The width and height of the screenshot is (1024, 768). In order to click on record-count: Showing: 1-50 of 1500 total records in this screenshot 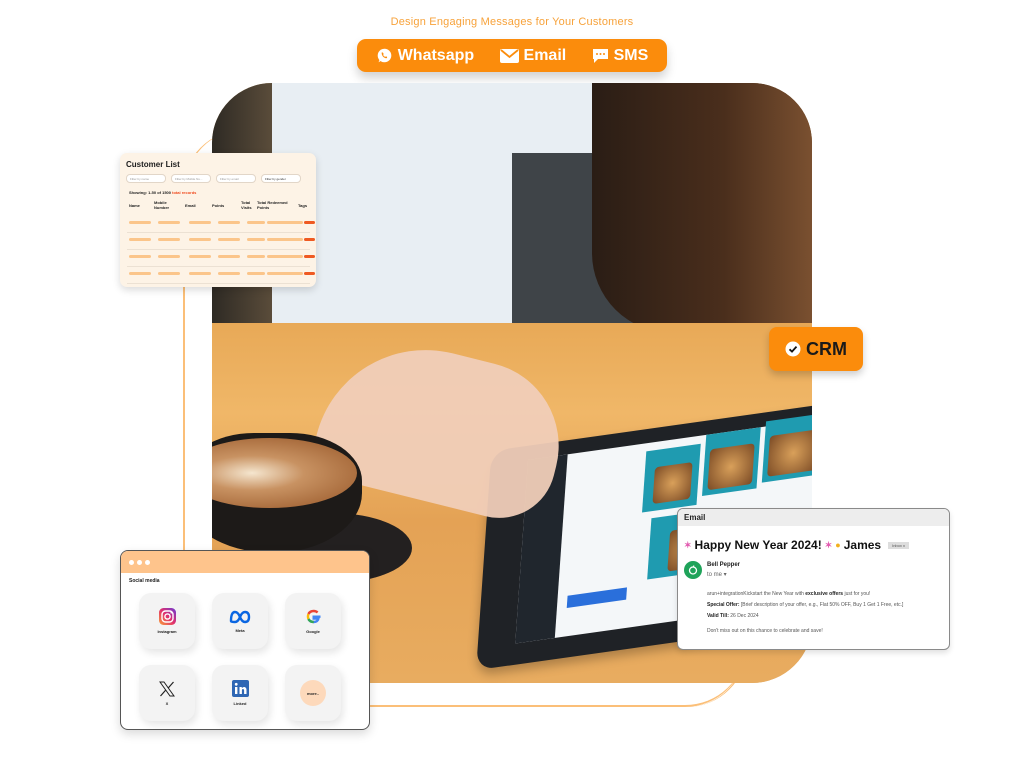, I will do `click(163, 192)`.